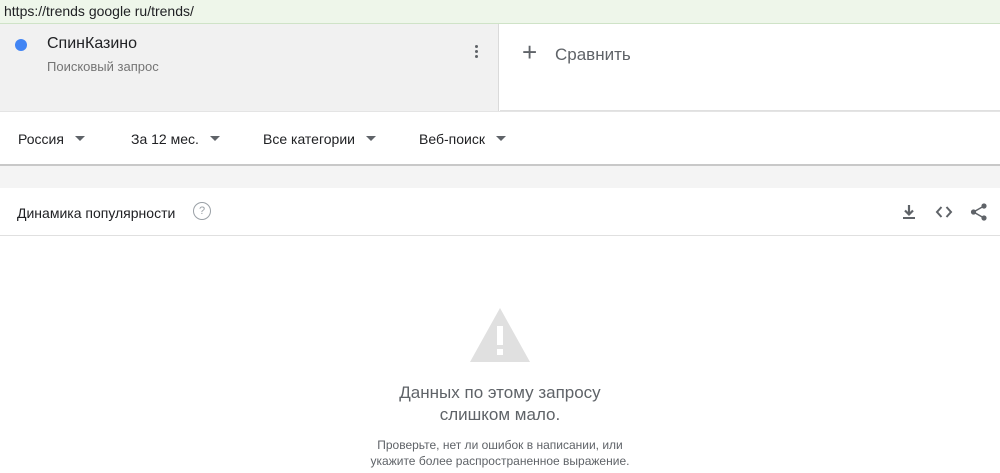 The height and width of the screenshot is (473, 1000). I want to click on help-icon: ?, so click(202, 211).